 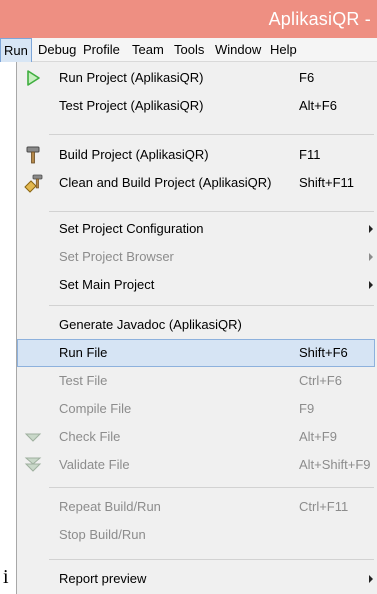 I want to click on menu-team: Team, so click(x=148, y=49).